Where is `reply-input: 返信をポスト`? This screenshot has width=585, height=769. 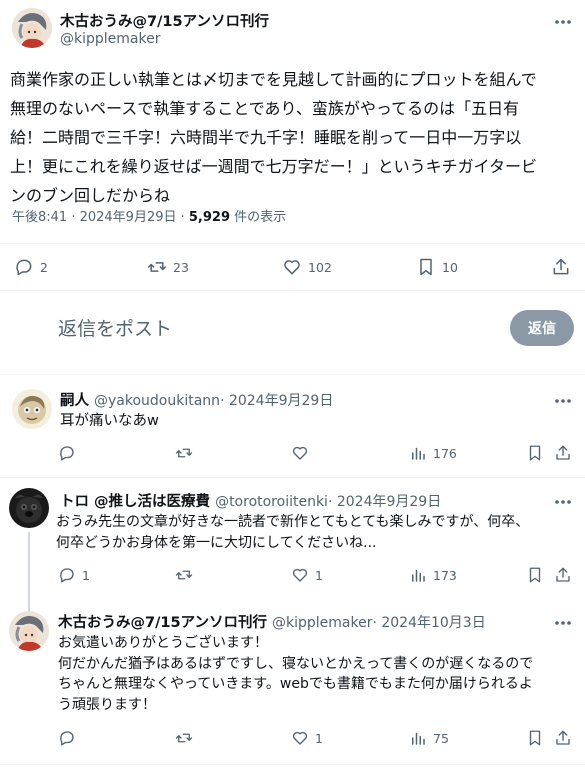 reply-input: 返信をポスト is located at coordinates (115, 327).